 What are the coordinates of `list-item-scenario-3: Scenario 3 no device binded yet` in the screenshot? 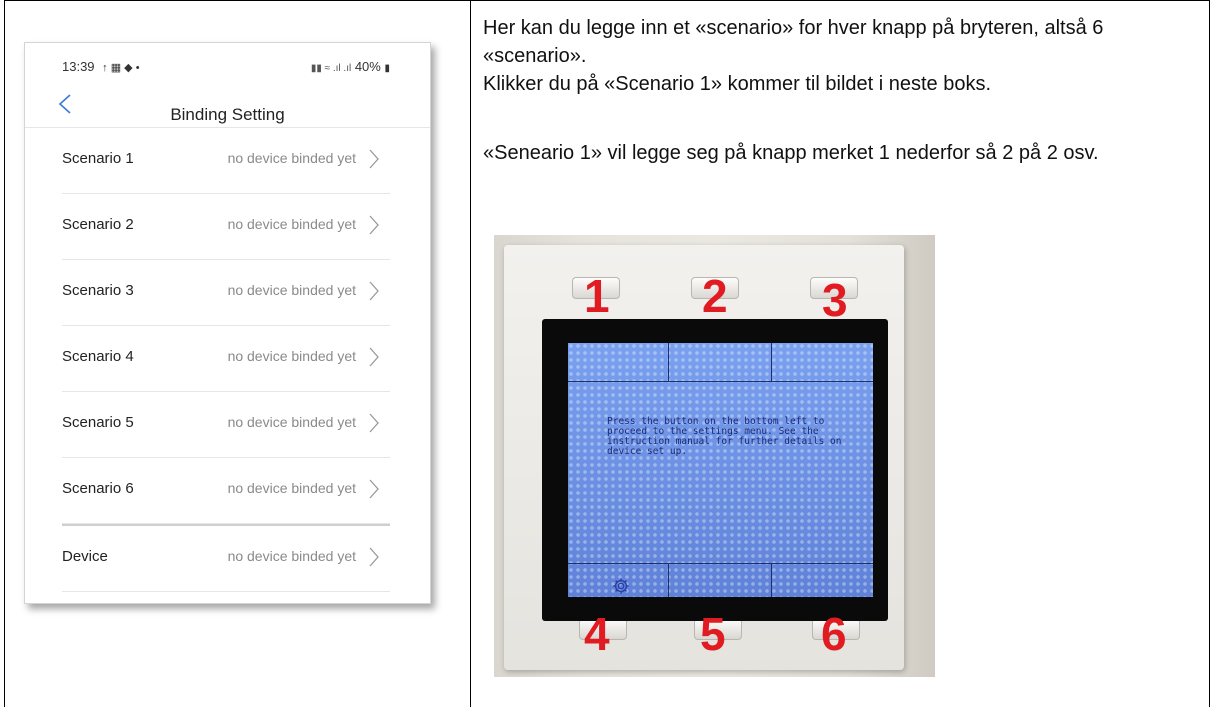 It's located at (226, 293).